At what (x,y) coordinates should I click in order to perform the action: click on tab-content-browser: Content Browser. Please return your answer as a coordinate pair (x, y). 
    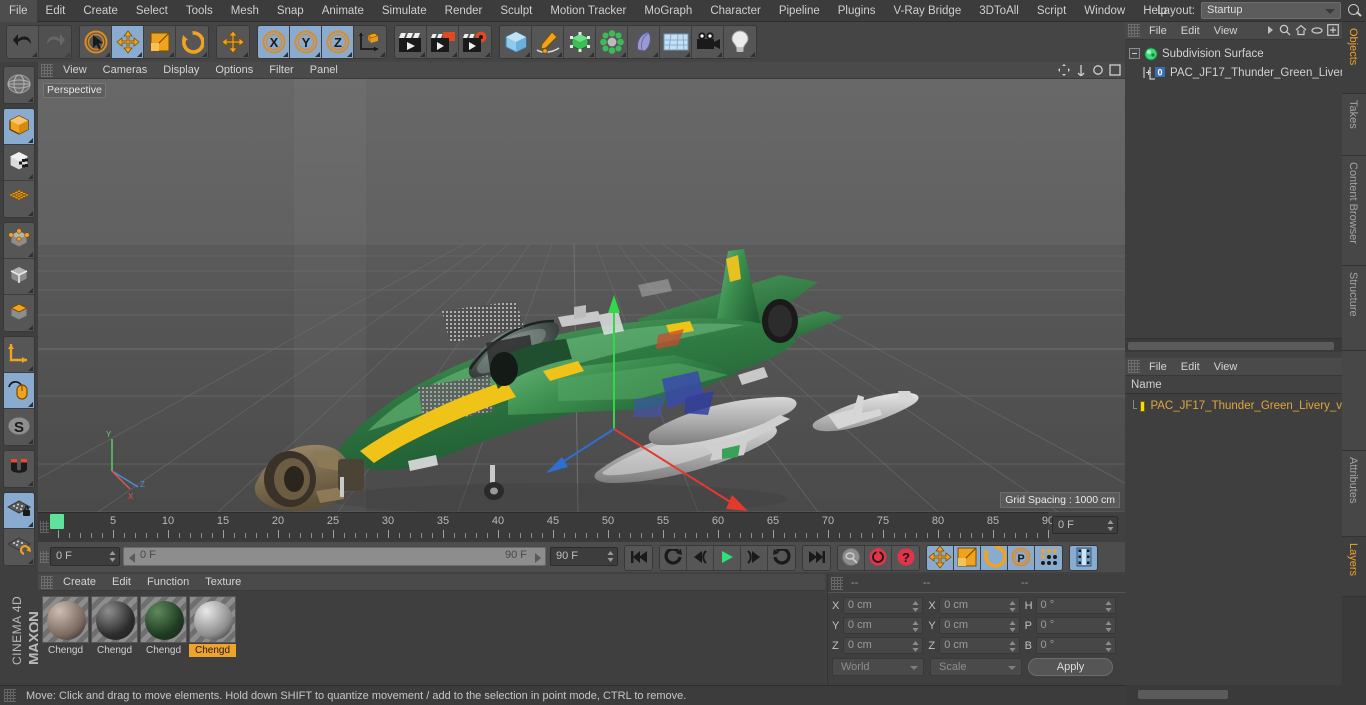
    Looking at the image, I should click on (1354, 211).